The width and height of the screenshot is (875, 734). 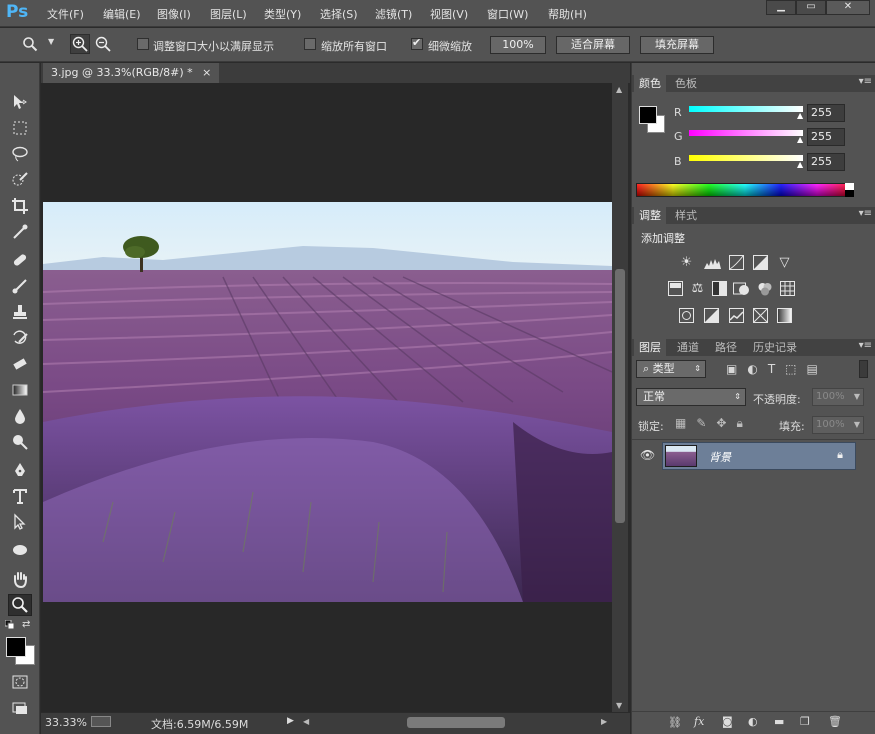 What do you see at coordinates (775, 347) in the screenshot?
I see `tab-history: 历史记录` at bounding box center [775, 347].